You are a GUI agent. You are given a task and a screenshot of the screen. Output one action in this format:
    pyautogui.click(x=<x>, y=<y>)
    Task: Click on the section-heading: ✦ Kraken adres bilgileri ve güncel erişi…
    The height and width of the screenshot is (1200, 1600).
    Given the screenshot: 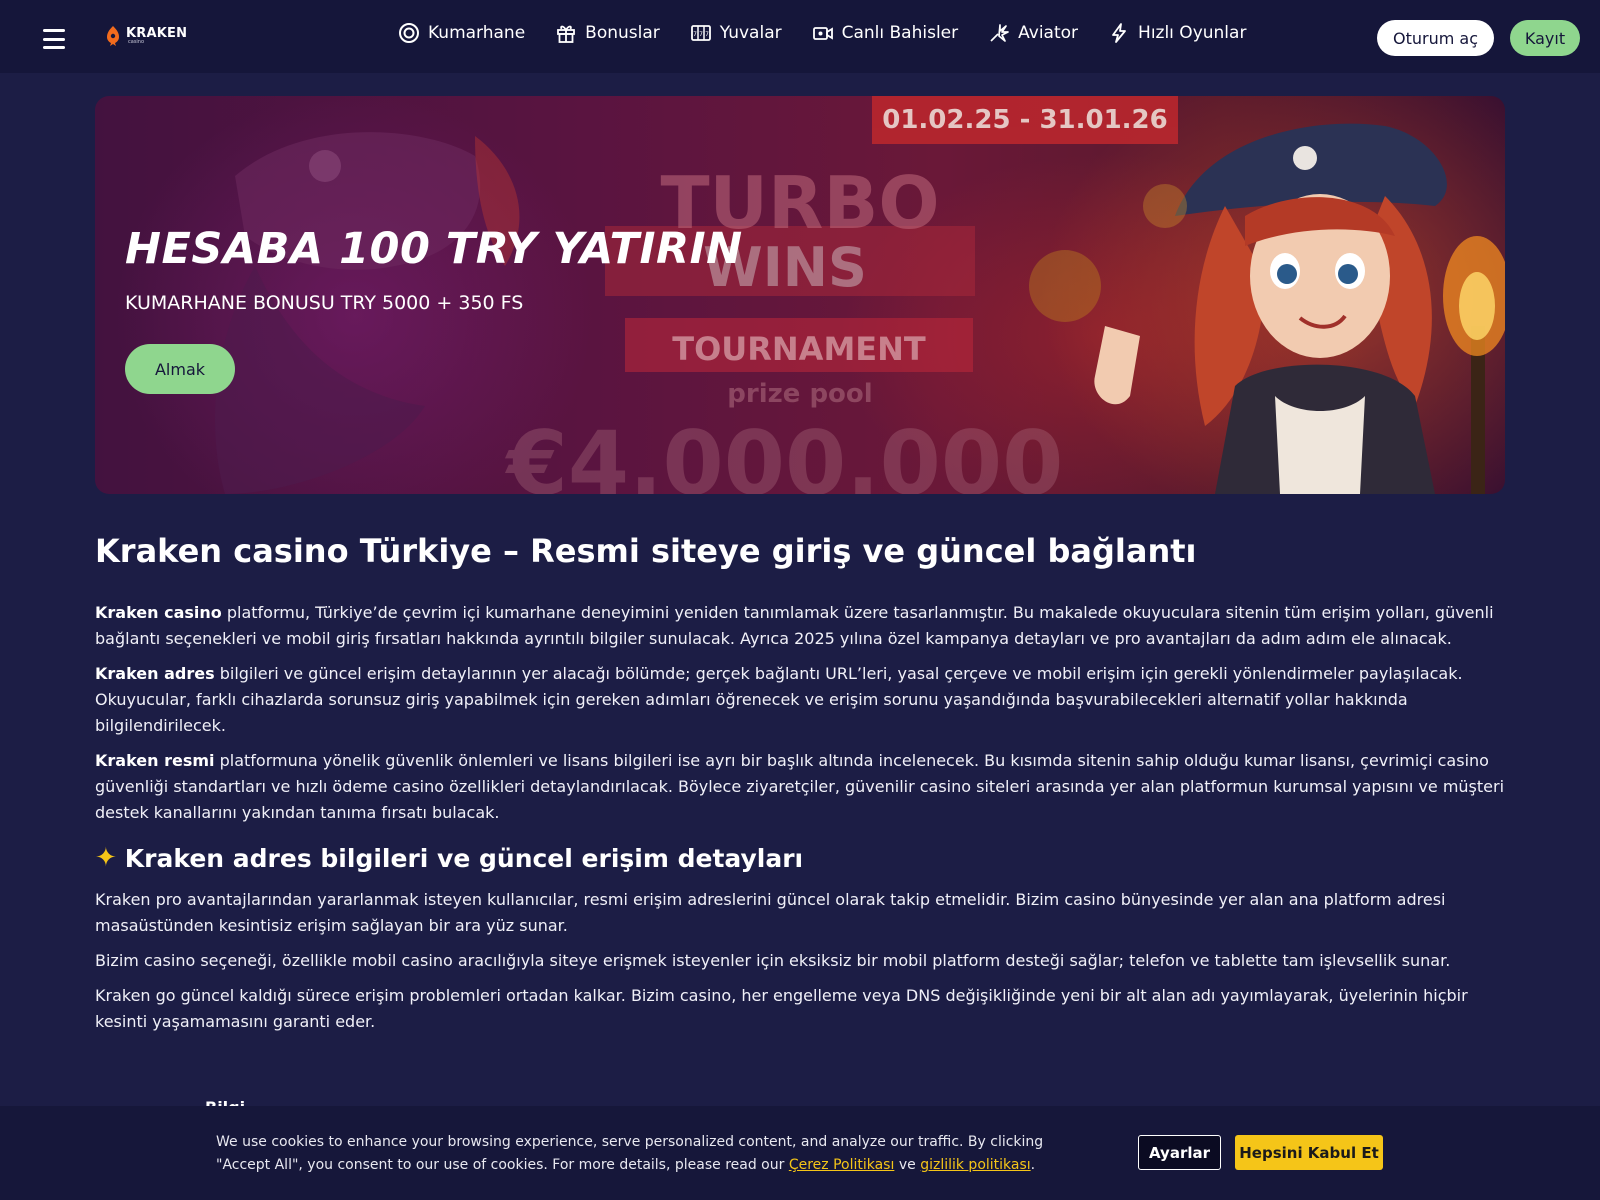 What is the action you would take?
    pyautogui.click(x=800, y=858)
    